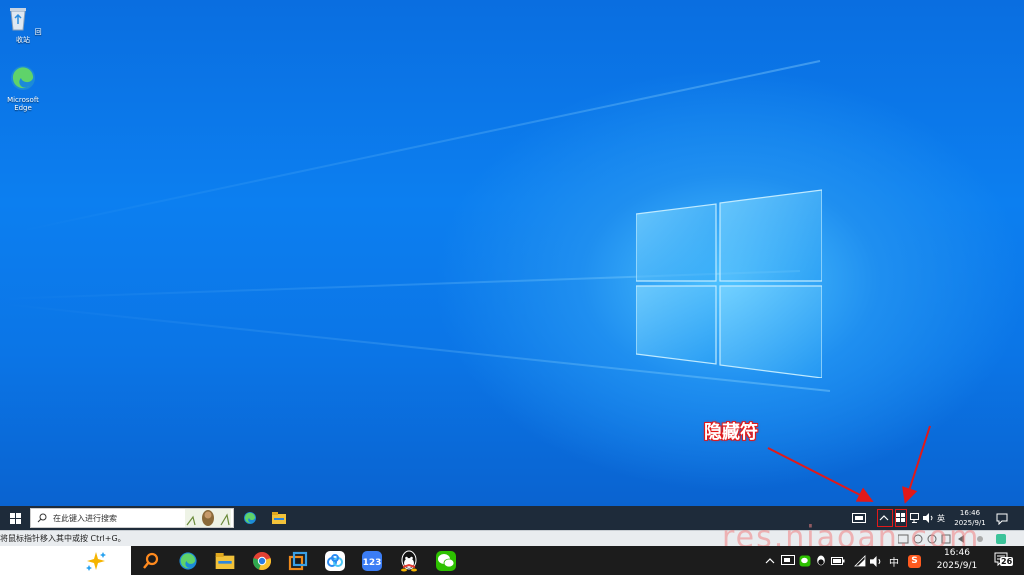  I want to click on tray-wifi, so click(860, 561).